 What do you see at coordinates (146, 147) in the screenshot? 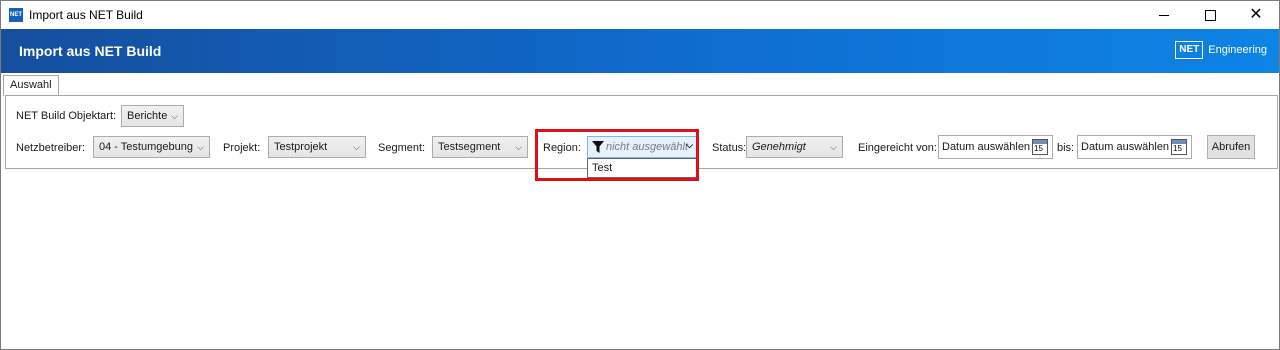
I see `netzbetreiber-value: 04 - Testumgebung` at bounding box center [146, 147].